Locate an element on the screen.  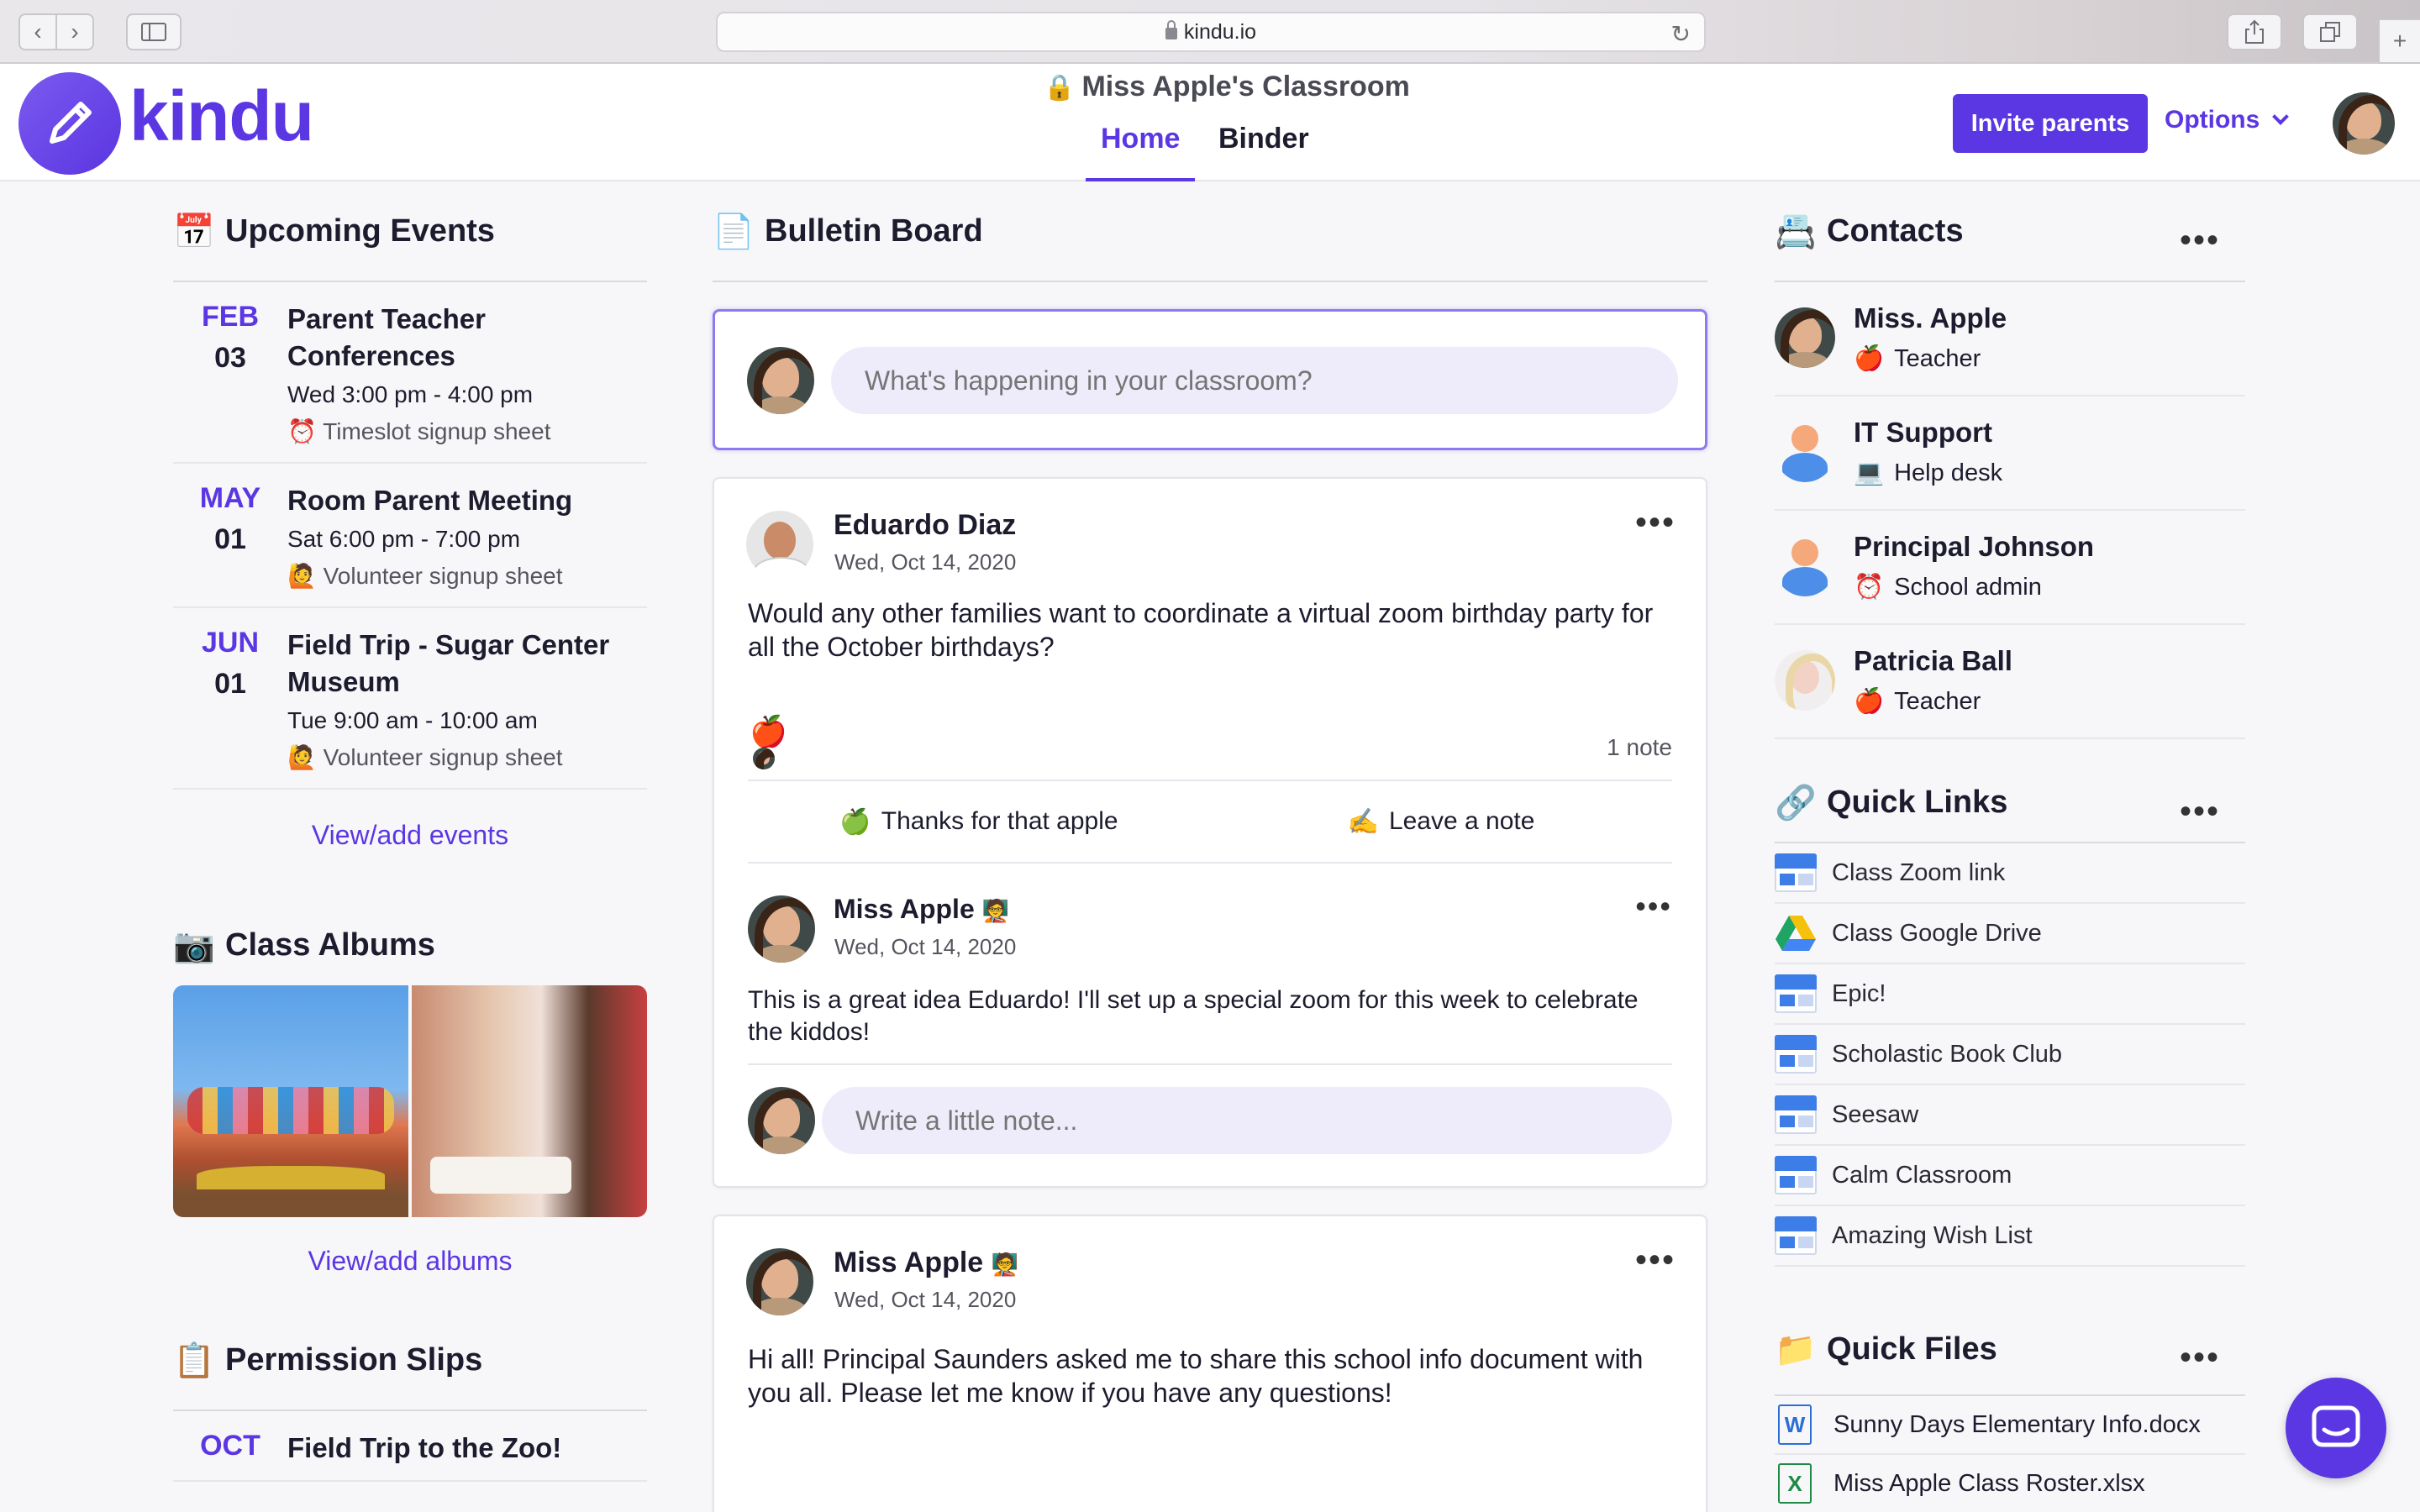
contact-item: Principal Johnson ⏰ School admin is located at coordinates (2010, 568).